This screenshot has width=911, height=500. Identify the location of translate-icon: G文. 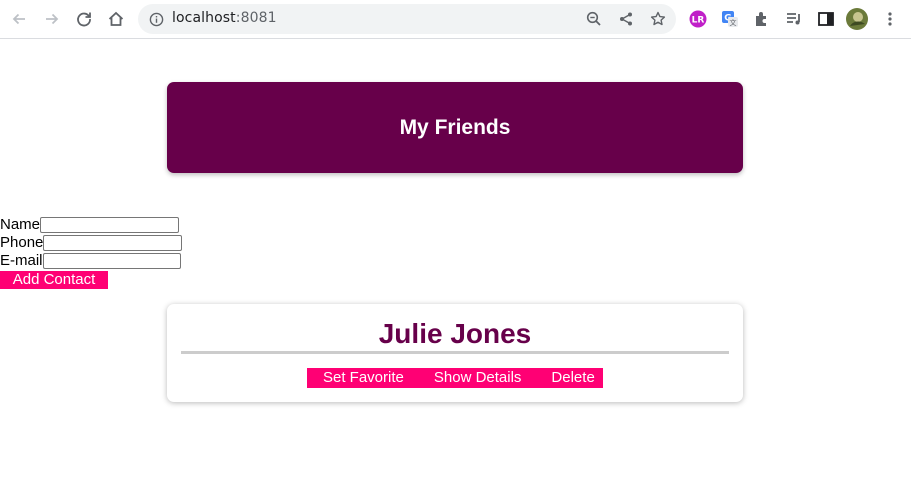
(730, 19).